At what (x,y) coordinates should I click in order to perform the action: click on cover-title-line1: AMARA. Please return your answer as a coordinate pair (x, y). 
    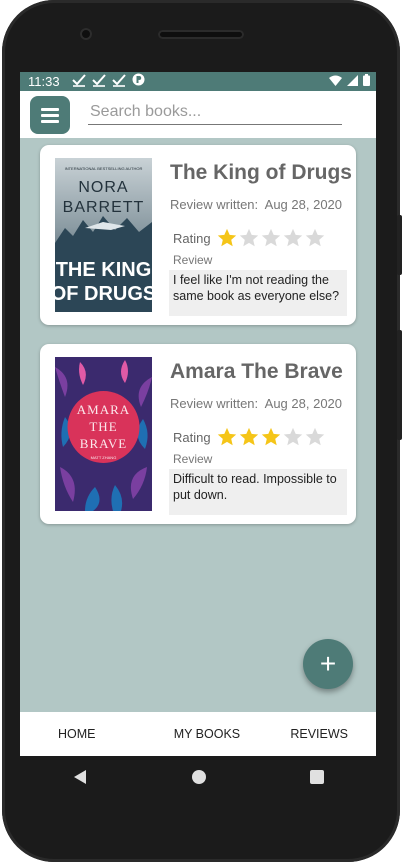
    Looking at the image, I should click on (103, 409).